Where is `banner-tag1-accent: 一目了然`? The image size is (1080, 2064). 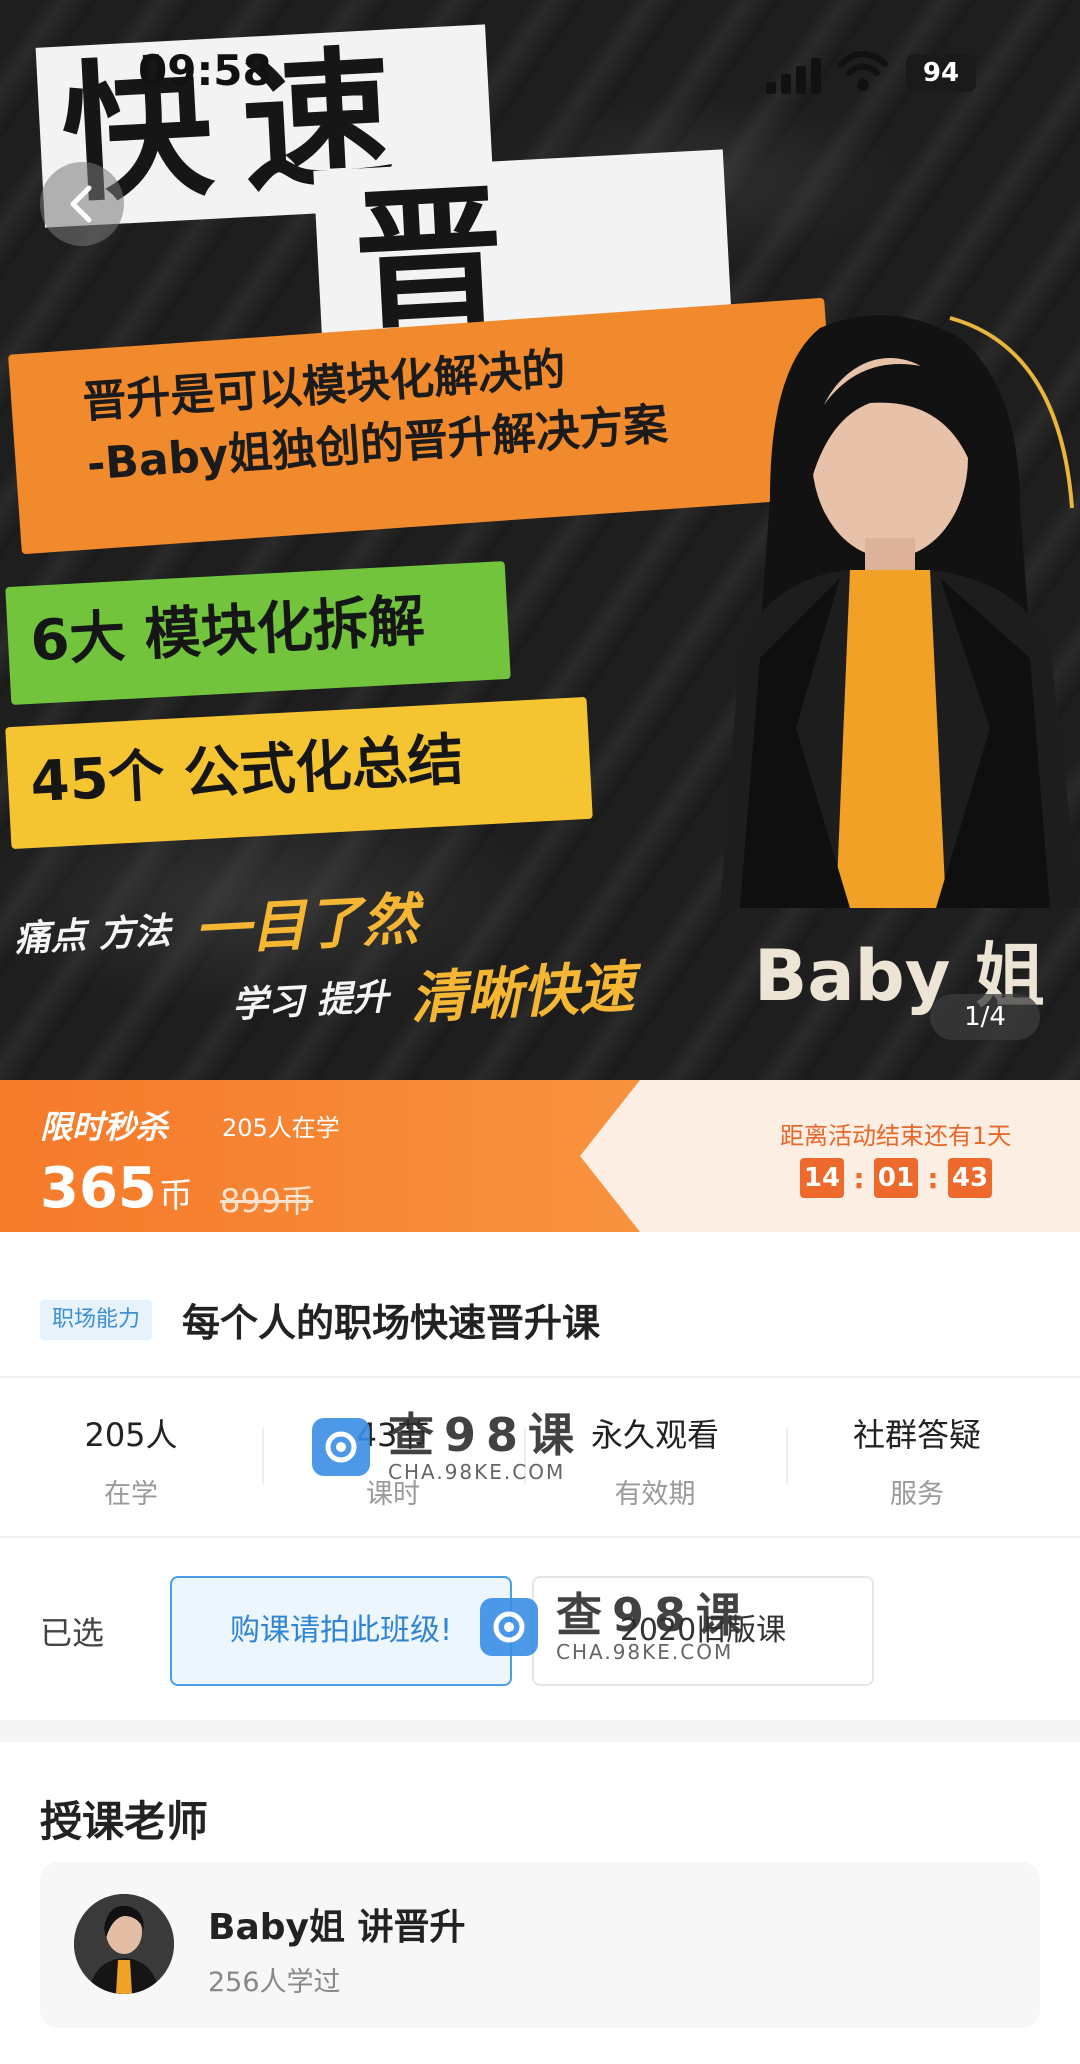
banner-tag1-accent: 一目了然 is located at coordinates (306, 925).